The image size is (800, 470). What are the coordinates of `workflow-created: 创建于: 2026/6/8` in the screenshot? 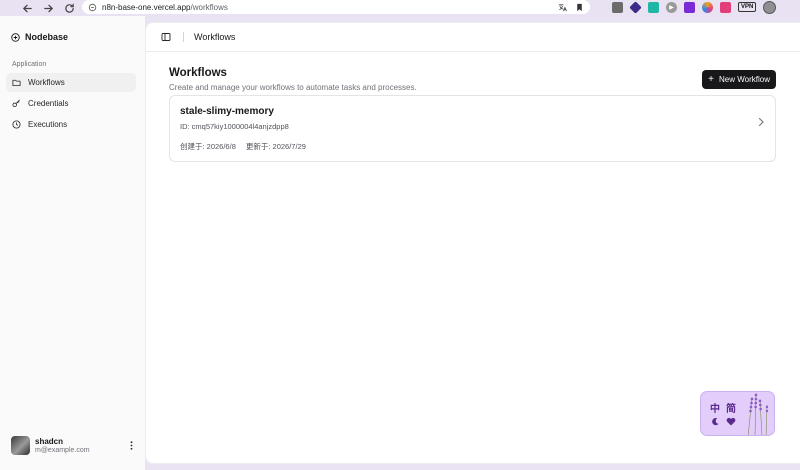 It's located at (208, 146).